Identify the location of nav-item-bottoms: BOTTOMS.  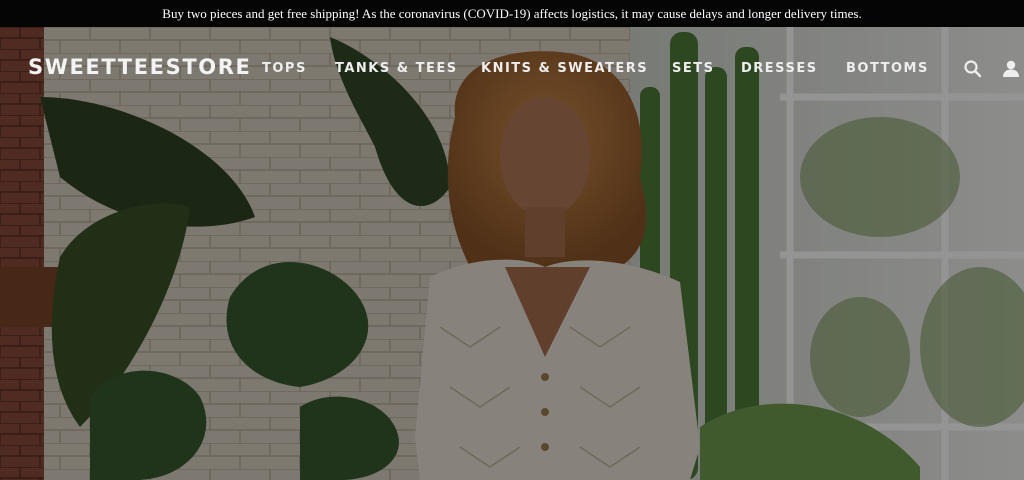
(887, 68).